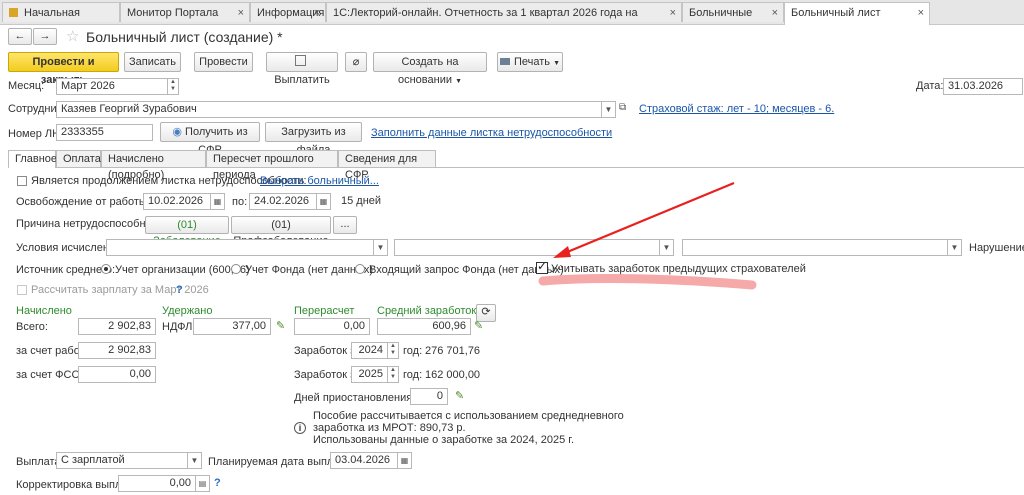 The image size is (1024, 495). Describe the element at coordinates (647, 219) in the screenshot. I see `annotation-arrow` at that location.